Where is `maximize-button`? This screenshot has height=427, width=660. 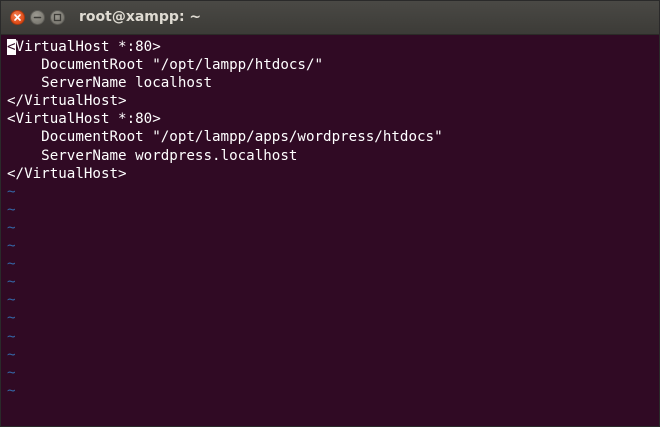 maximize-button is located at coordinates (57, 17).